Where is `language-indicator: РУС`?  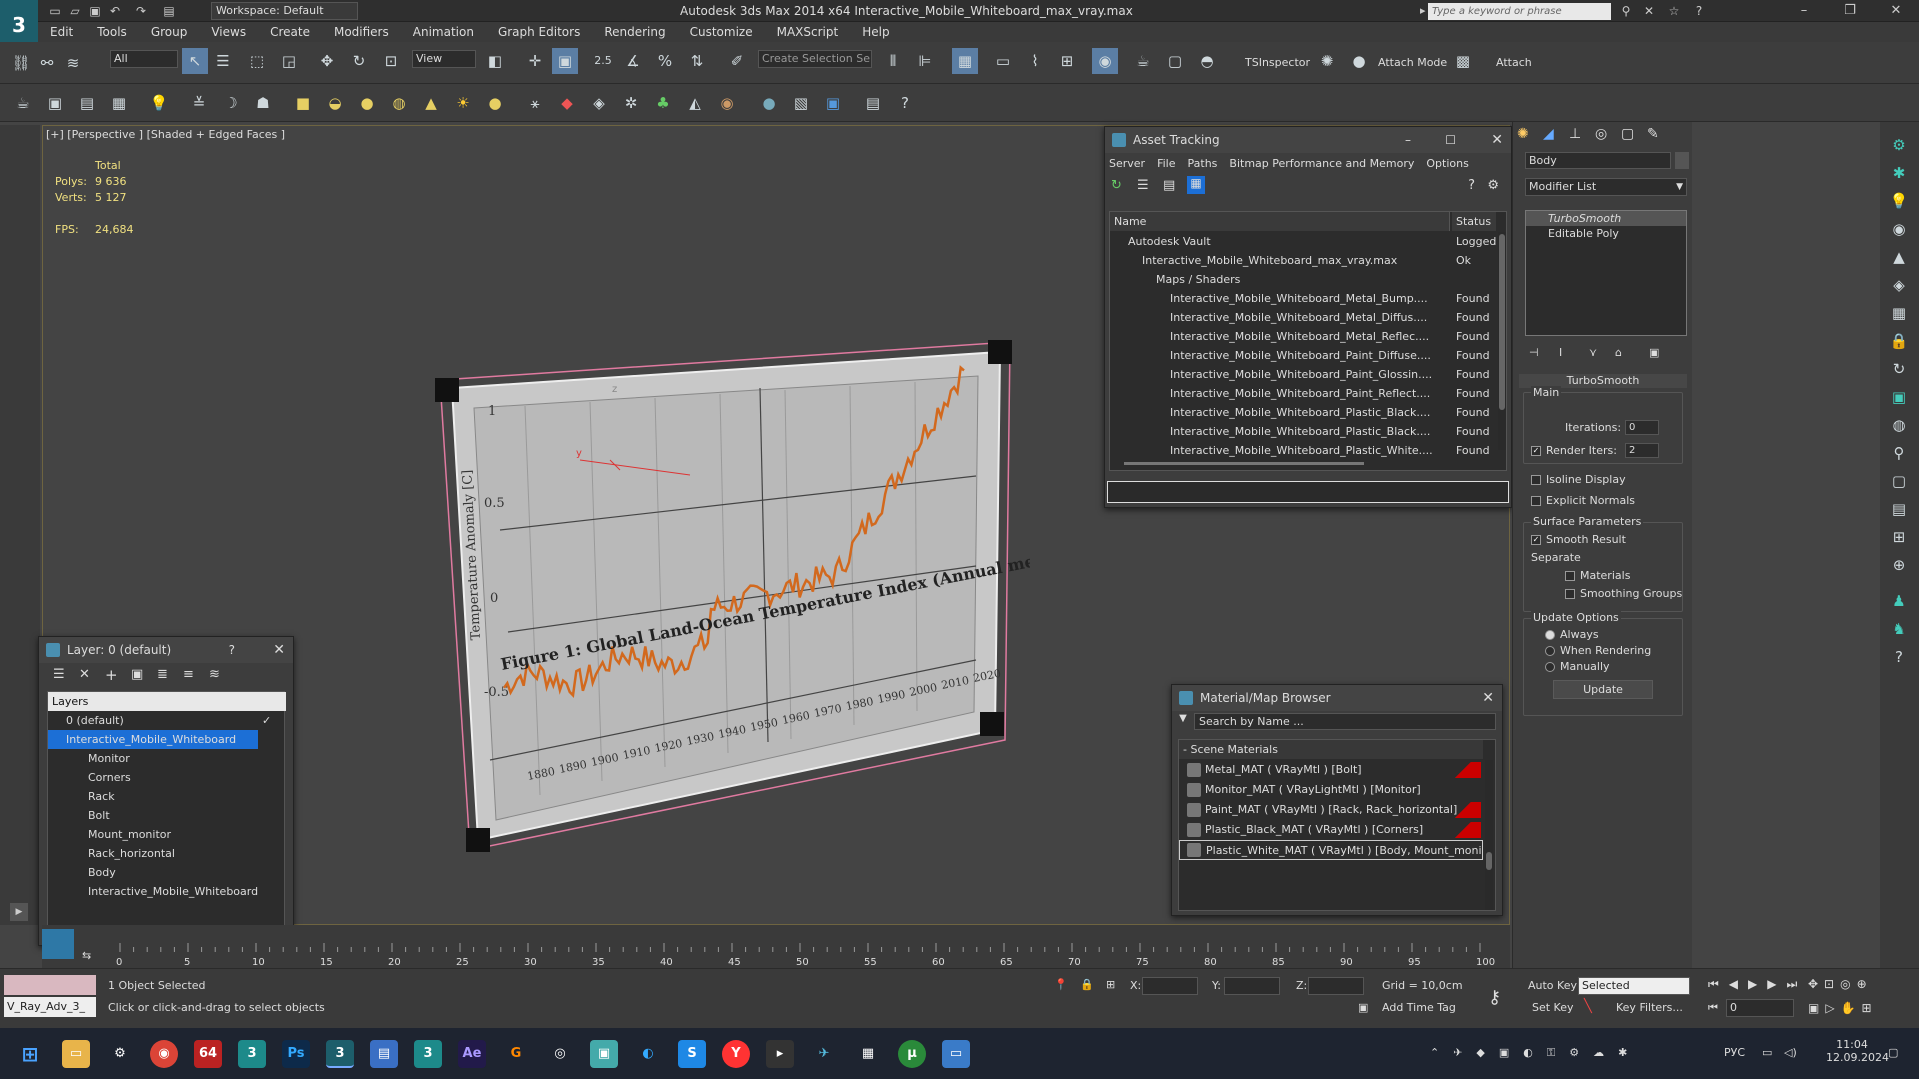 language-indicator: РУС is located at coordinates (1734, 1052).